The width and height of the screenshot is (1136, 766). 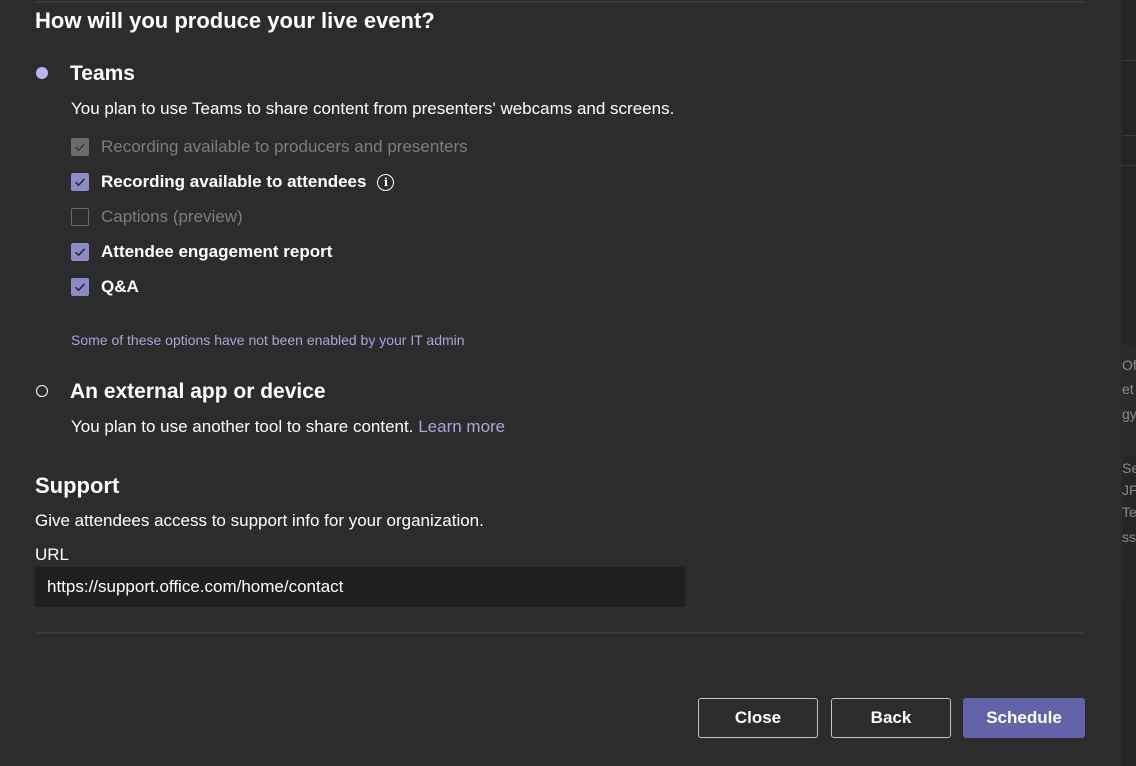 I want to click on checkbox-label: Recording available to attendees, so click(x=234, y=181).